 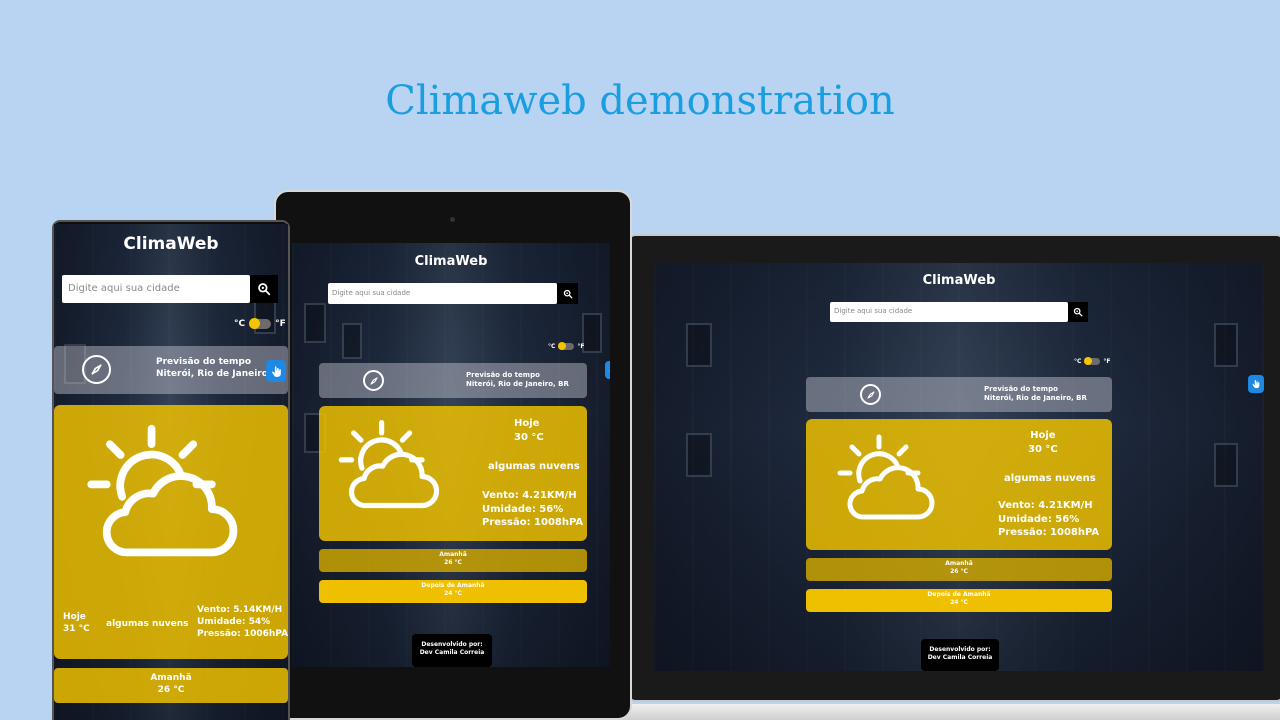 I want to click on humidity: Umidade: 54%, so click(x=234, y=622).